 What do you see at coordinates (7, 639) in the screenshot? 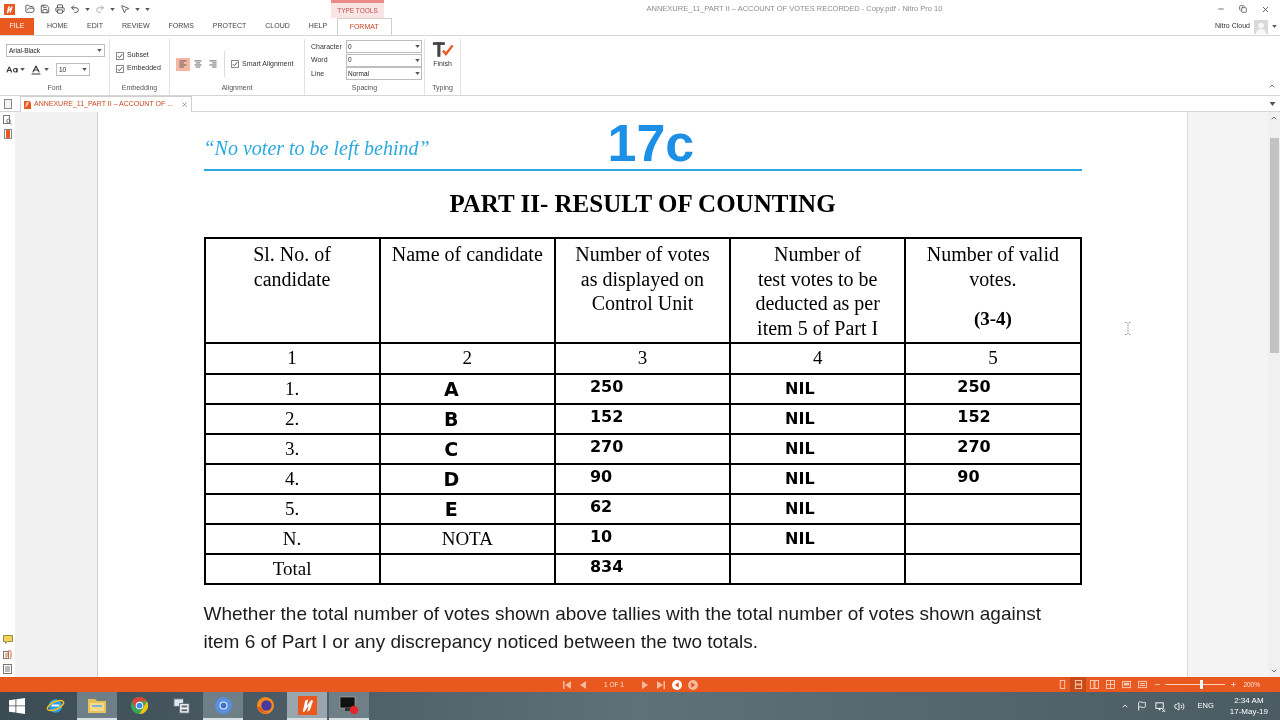
I see `speech-bubble-icon` at bounding box center [7, 639].